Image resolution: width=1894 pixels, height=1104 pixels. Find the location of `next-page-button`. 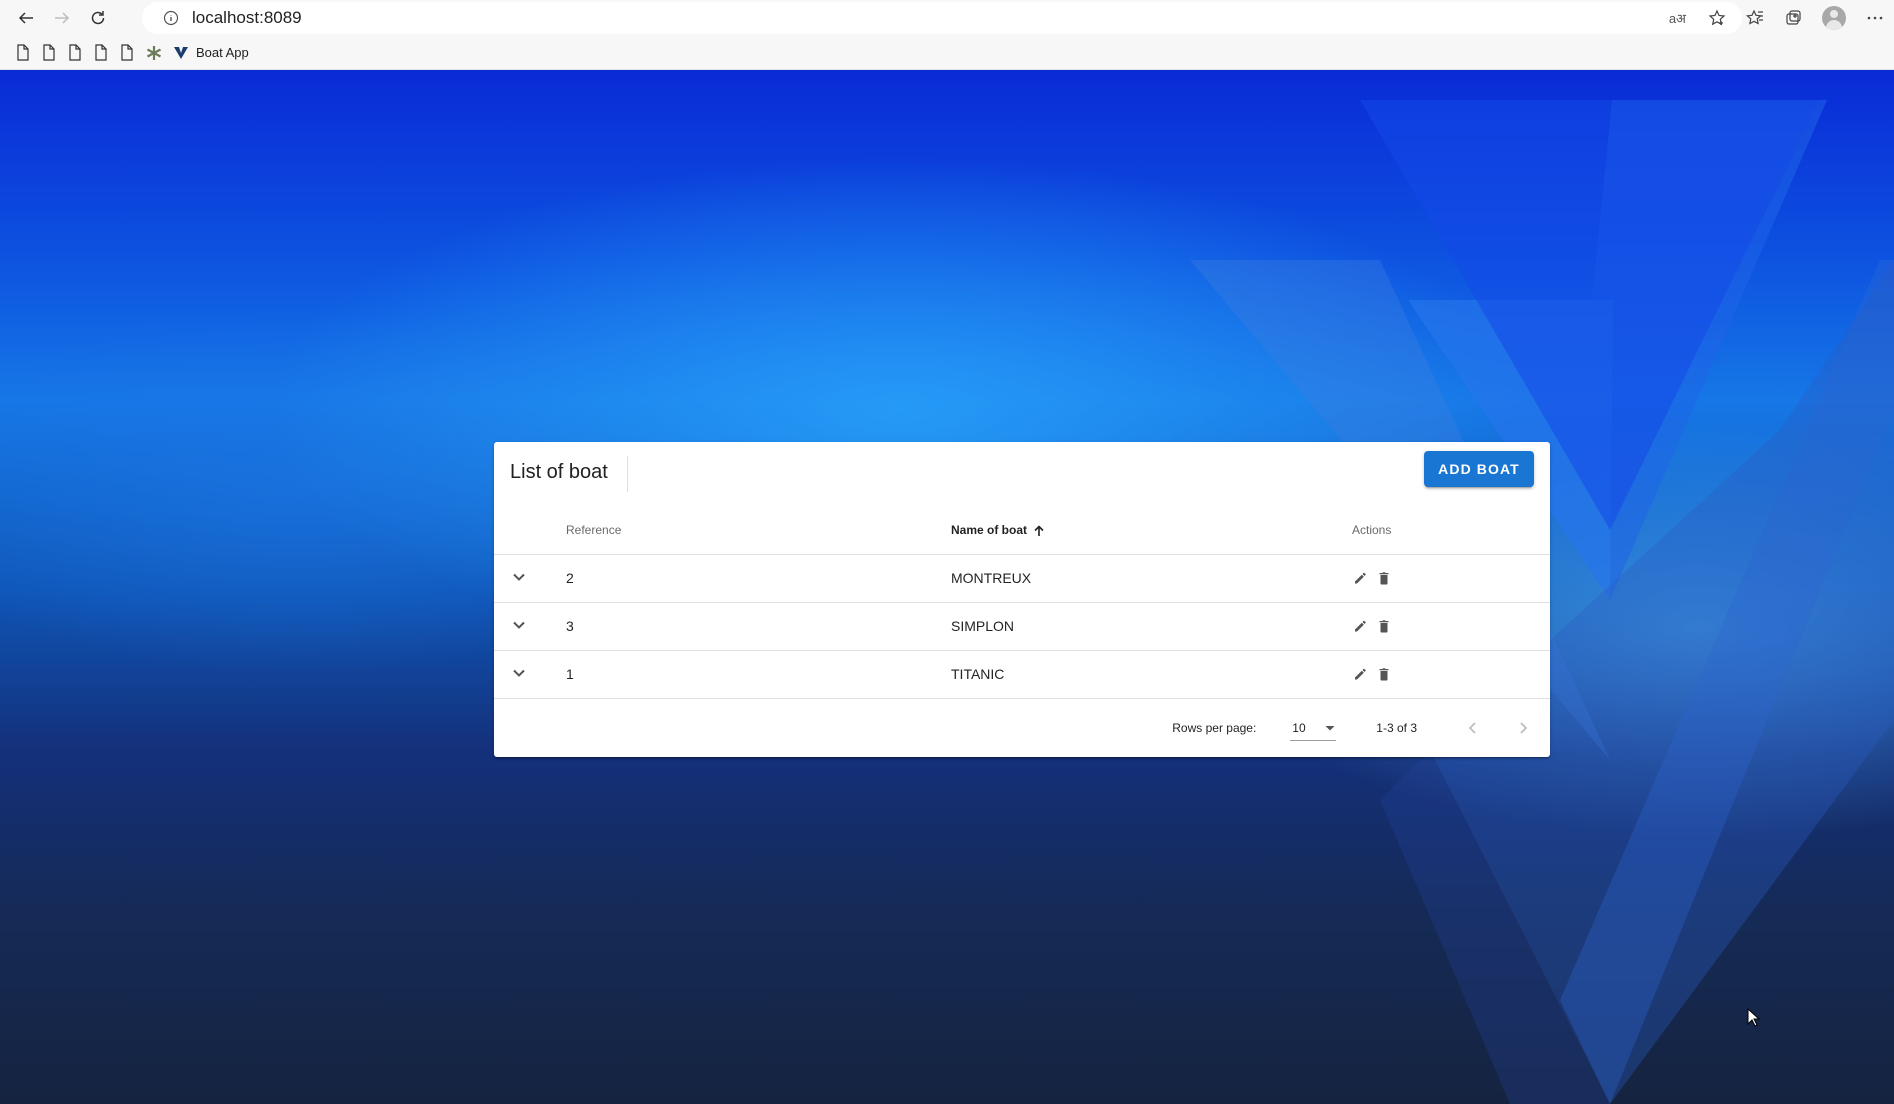

next-page-button is located at coordinates (1523, 728).